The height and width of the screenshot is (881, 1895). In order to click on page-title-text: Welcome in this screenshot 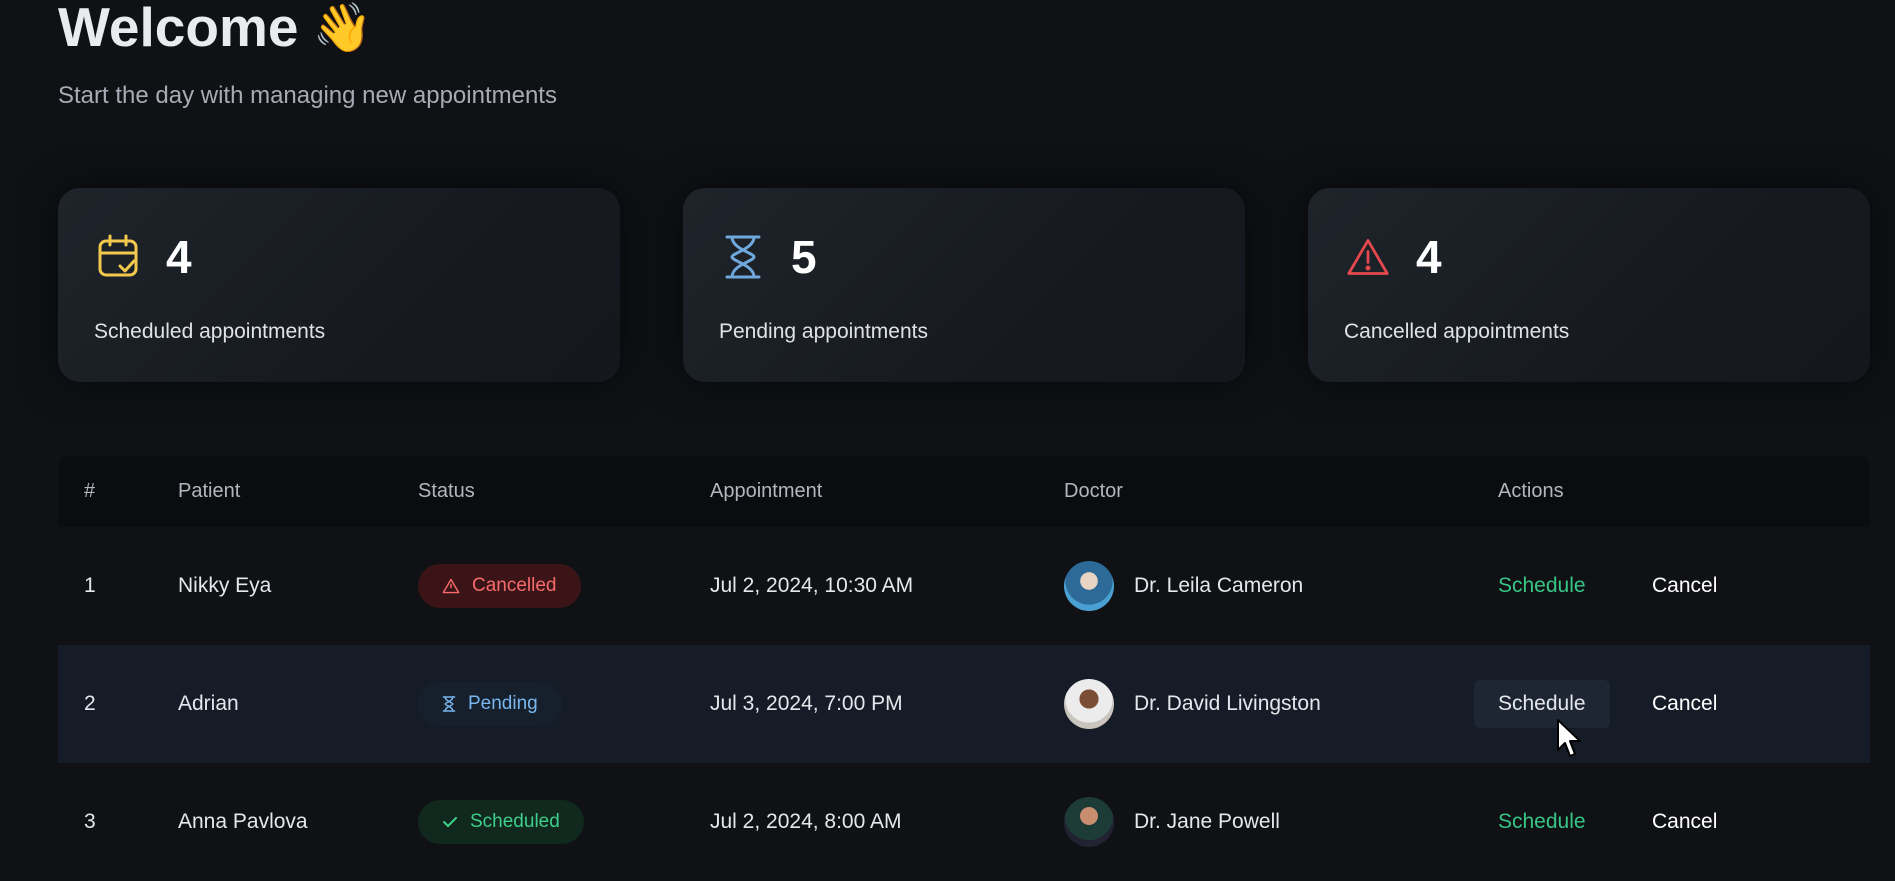, I will do `click(178, 29)`.